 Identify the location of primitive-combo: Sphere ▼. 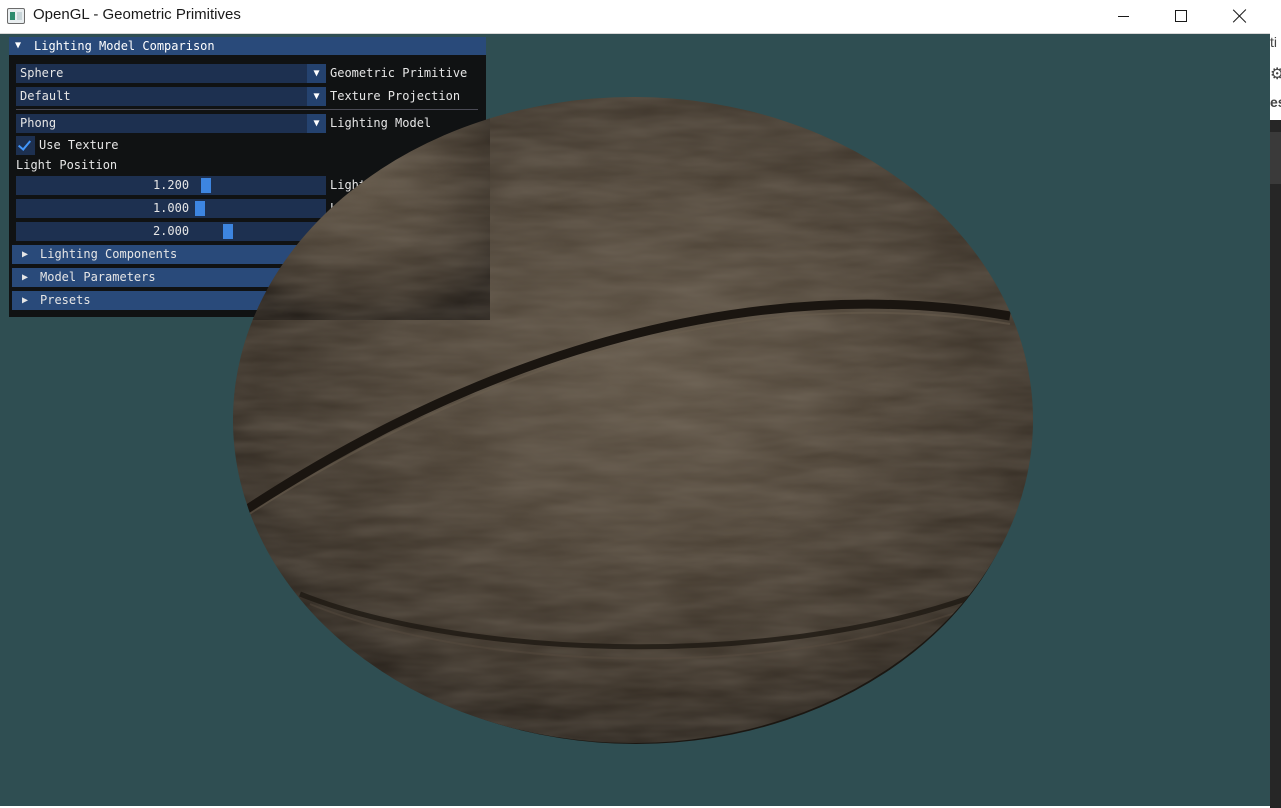
(171, 73).